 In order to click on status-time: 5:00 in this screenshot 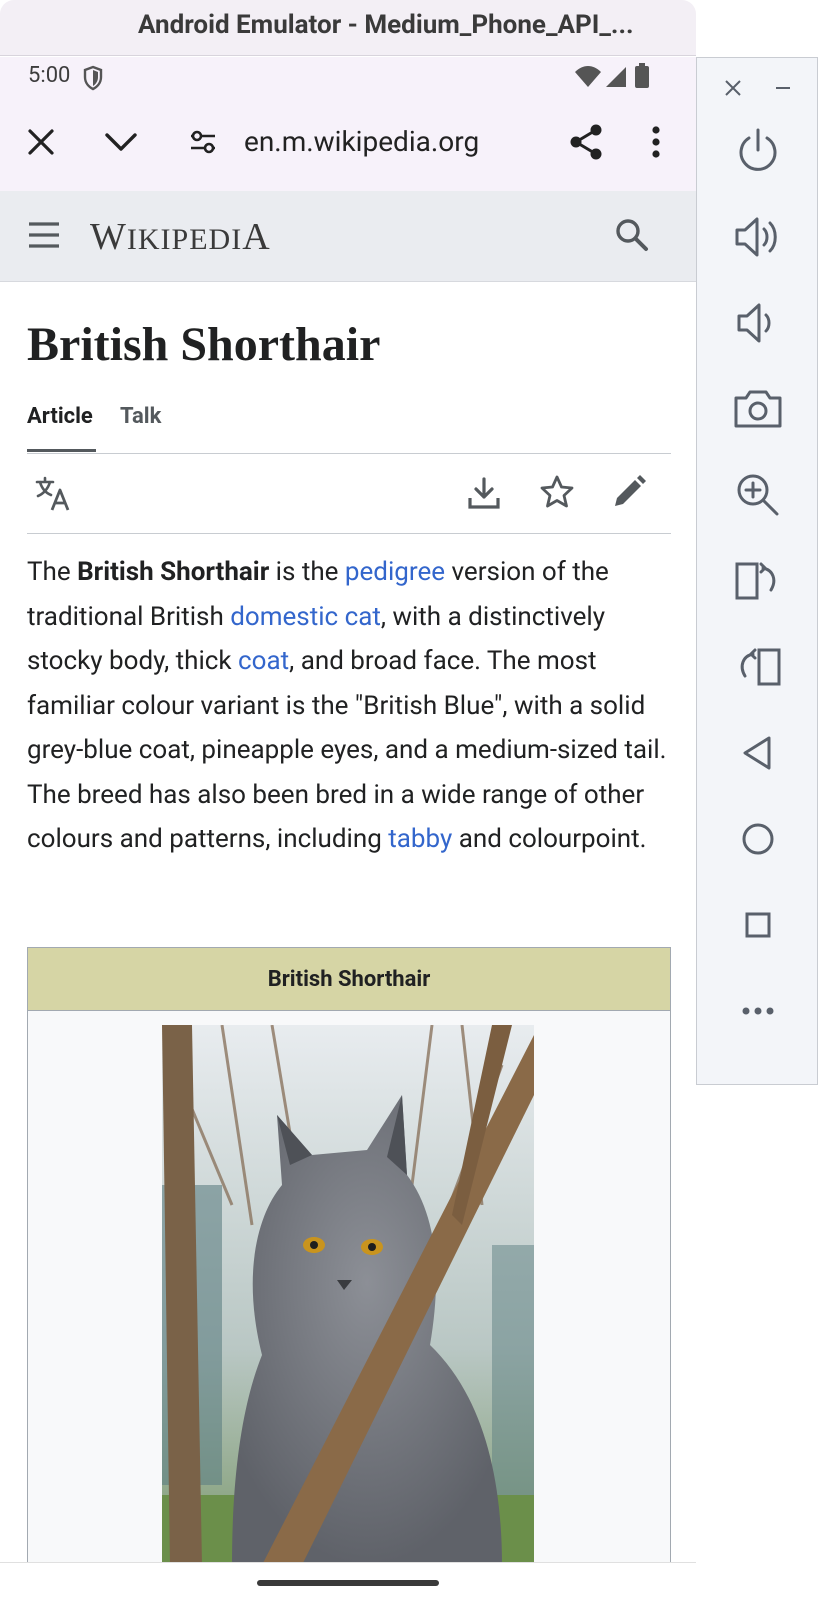, I will do `click(49, 75)`.